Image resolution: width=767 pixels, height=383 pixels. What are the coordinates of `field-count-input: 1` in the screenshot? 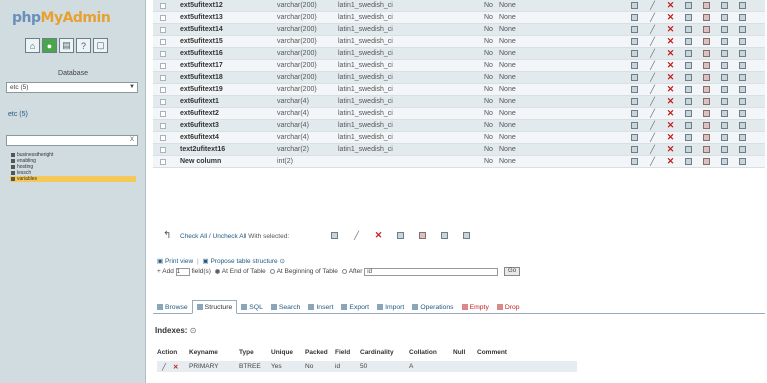 It's located at (182, 271).